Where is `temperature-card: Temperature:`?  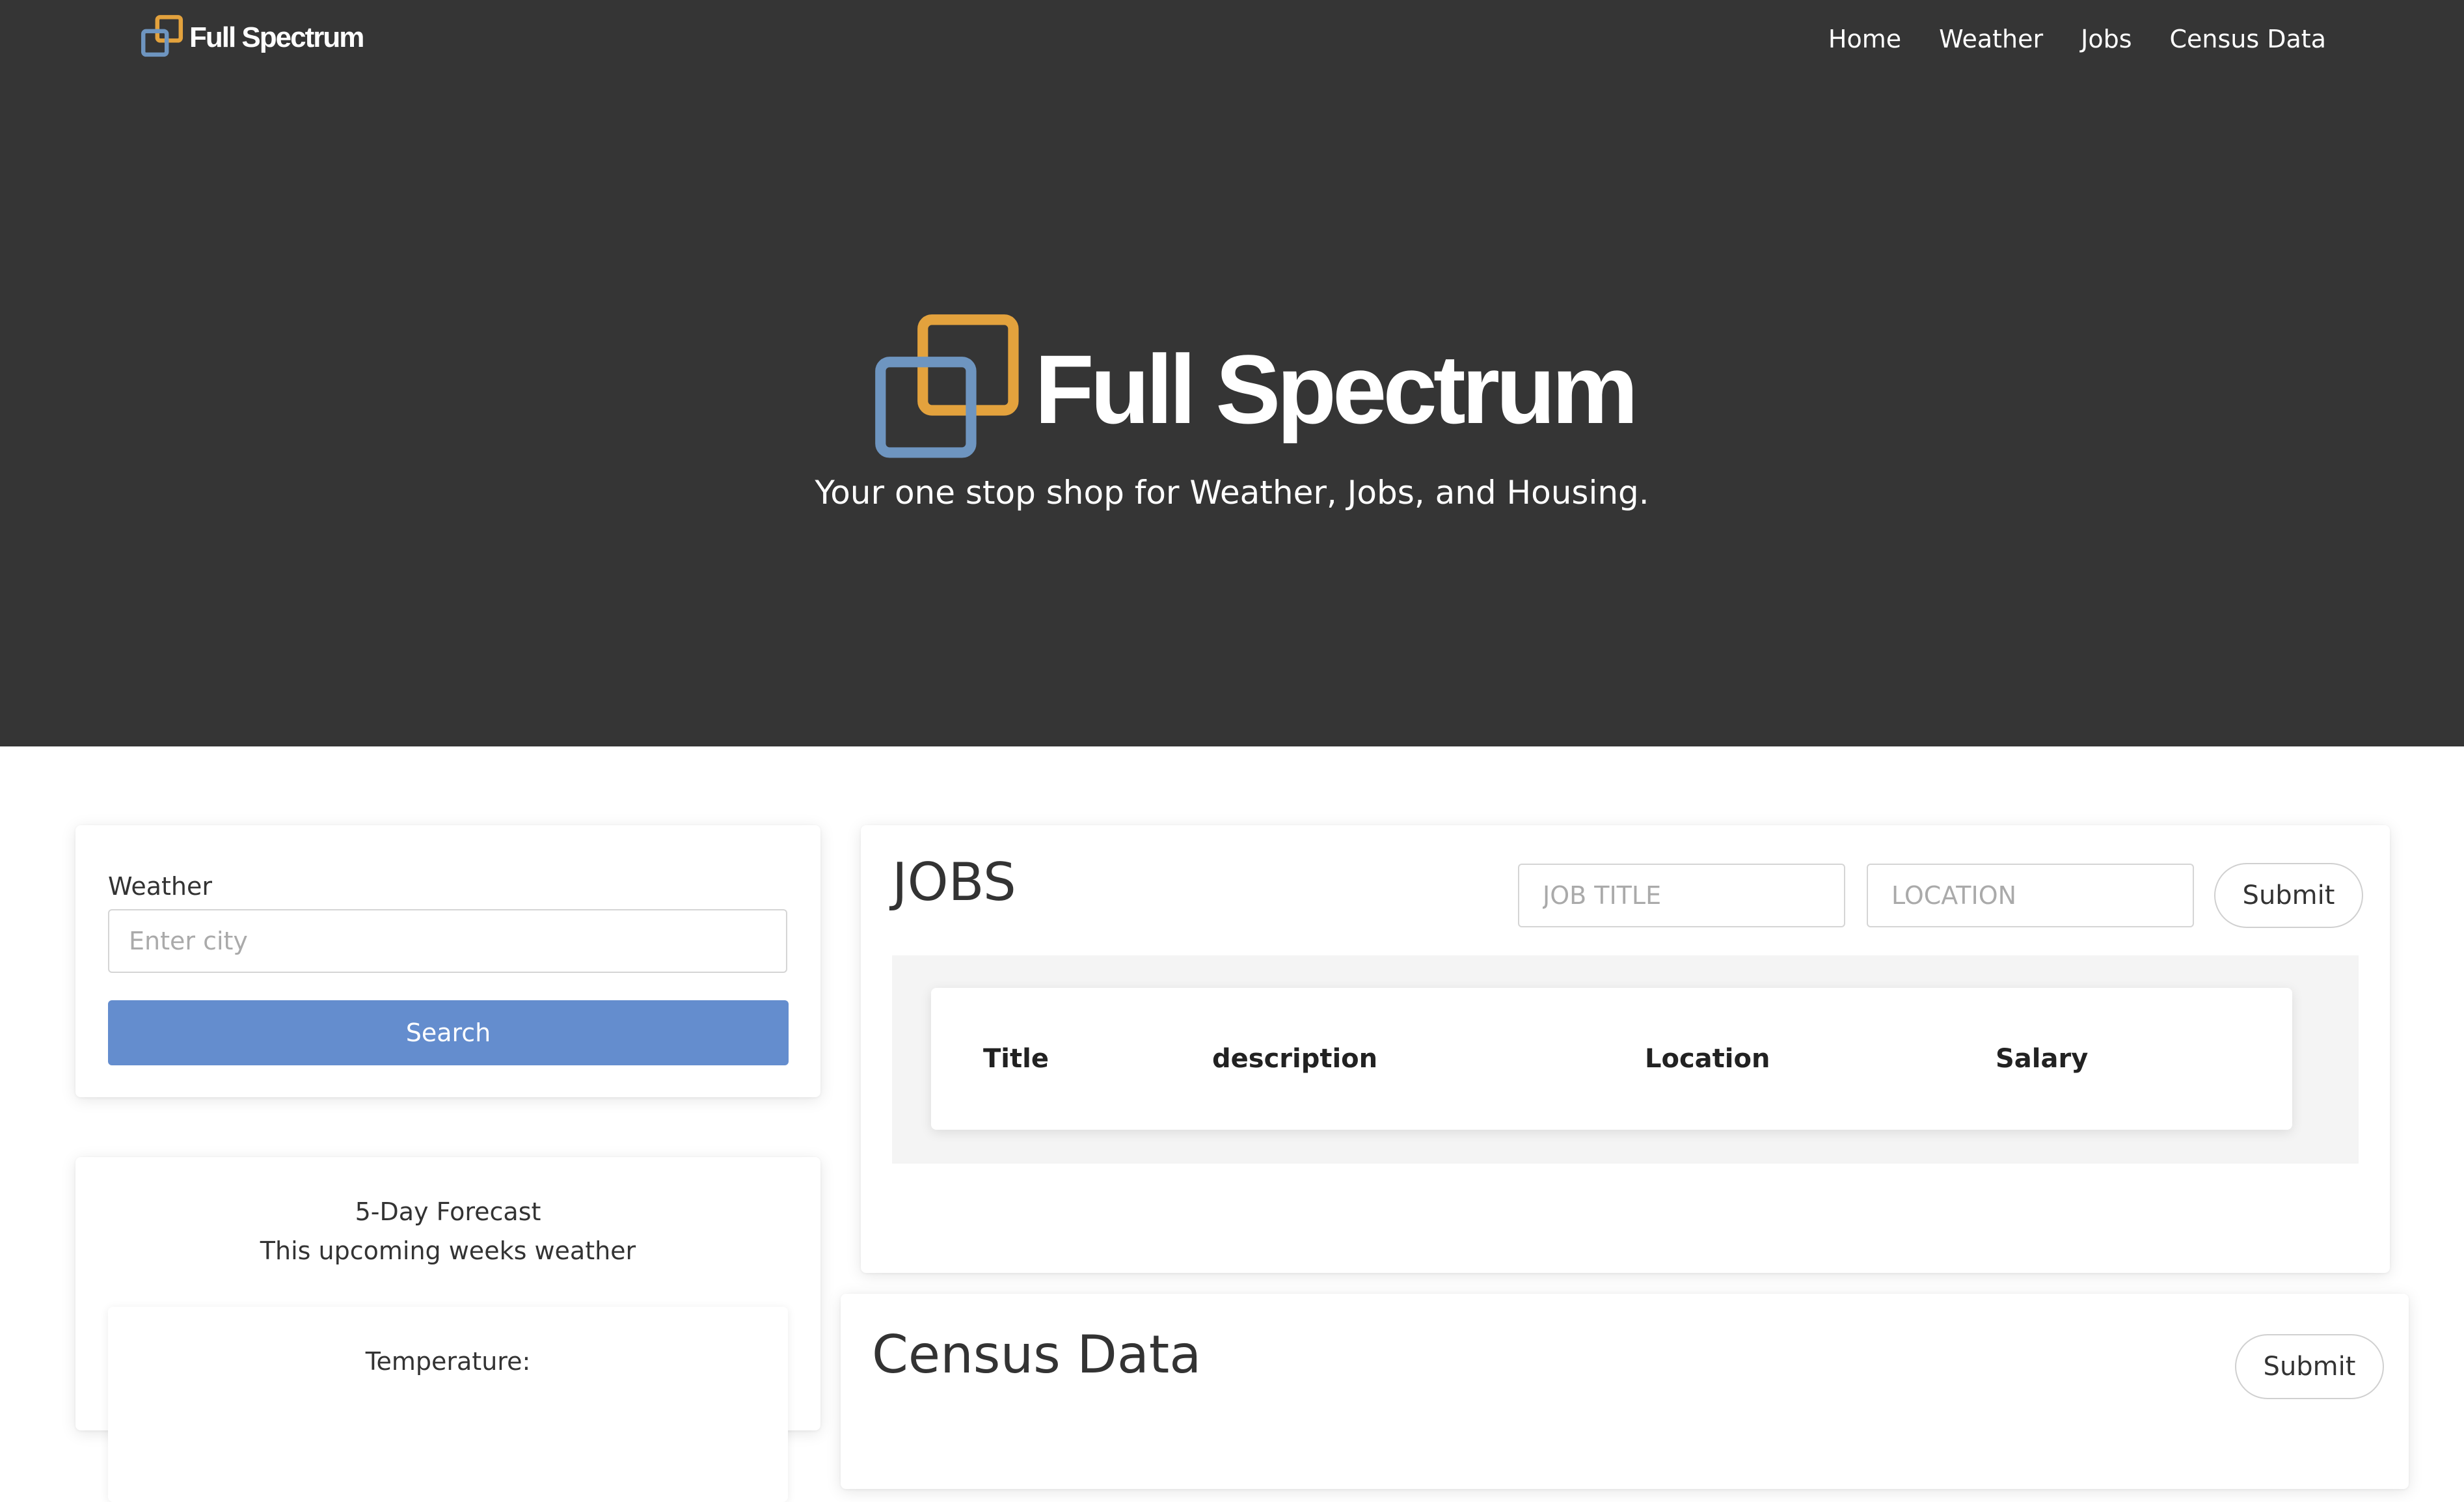 temperature-card: Temperature: is located at coordinates (448, 1404).